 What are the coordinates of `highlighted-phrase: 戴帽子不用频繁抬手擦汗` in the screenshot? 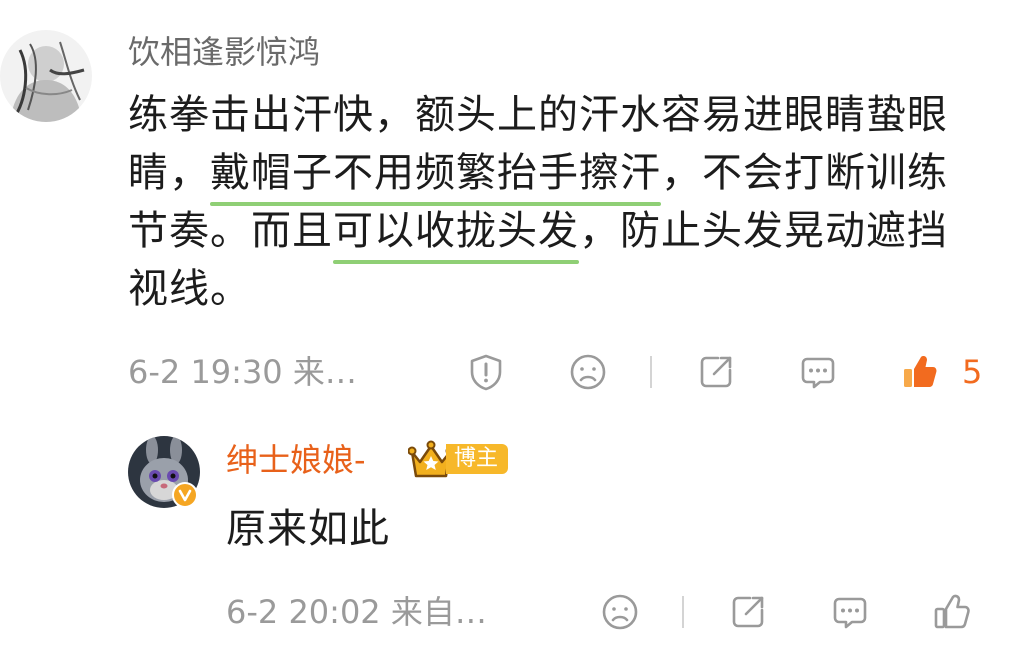 It's located at (435, 173).